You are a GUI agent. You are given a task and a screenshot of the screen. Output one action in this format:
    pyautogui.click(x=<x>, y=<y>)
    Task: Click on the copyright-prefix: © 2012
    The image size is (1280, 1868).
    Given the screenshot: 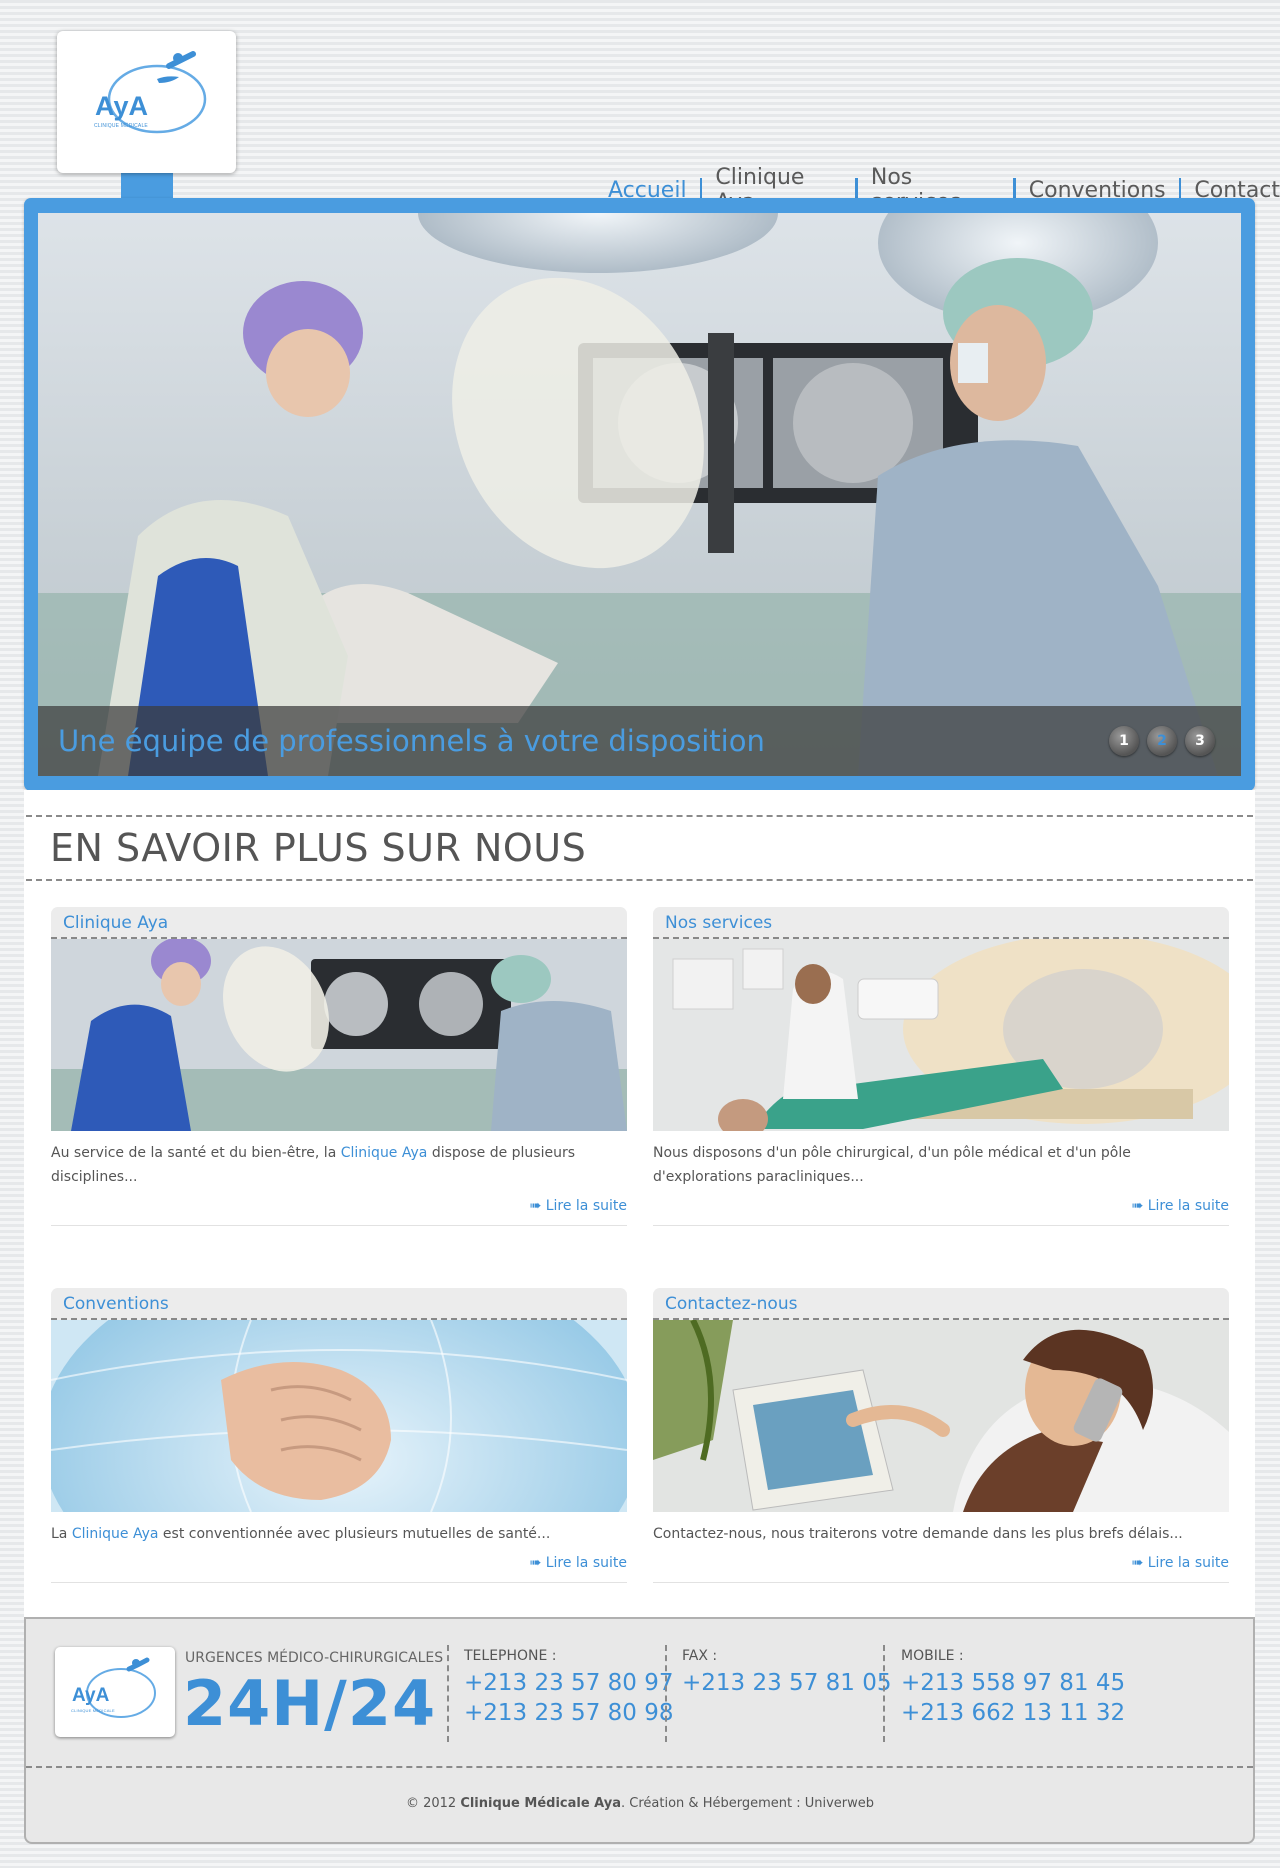 What is the action you would take?
    pyautogui.click(x=433, y=1803)
    